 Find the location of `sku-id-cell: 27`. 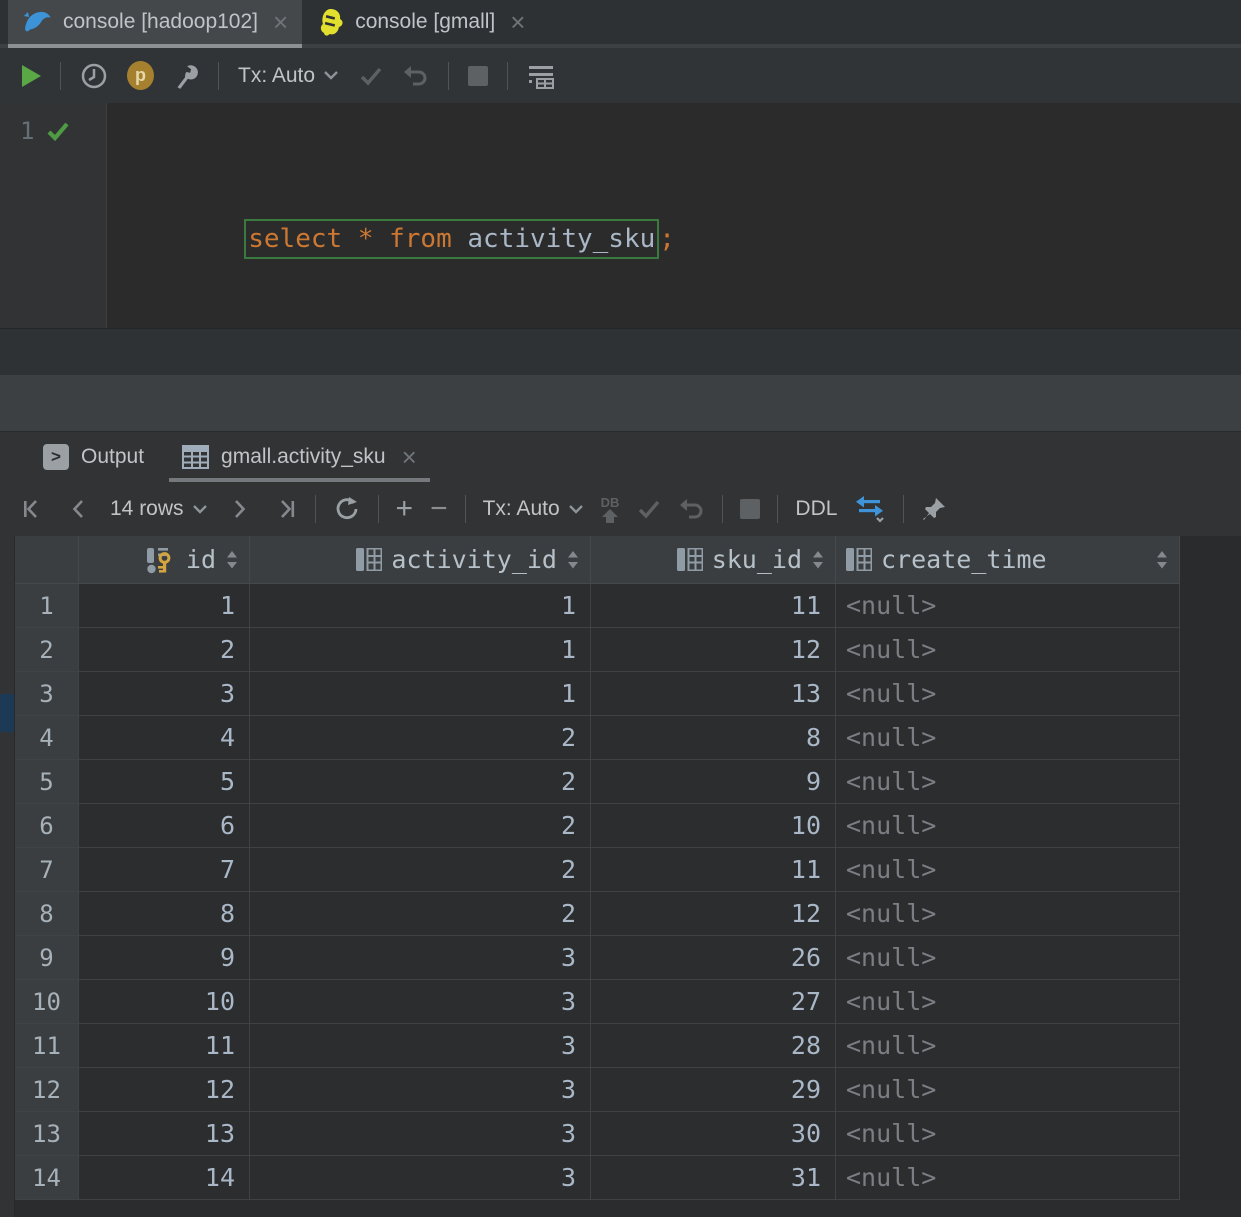

sku-id-cell: 27 is located at coordinates (713, 1002).